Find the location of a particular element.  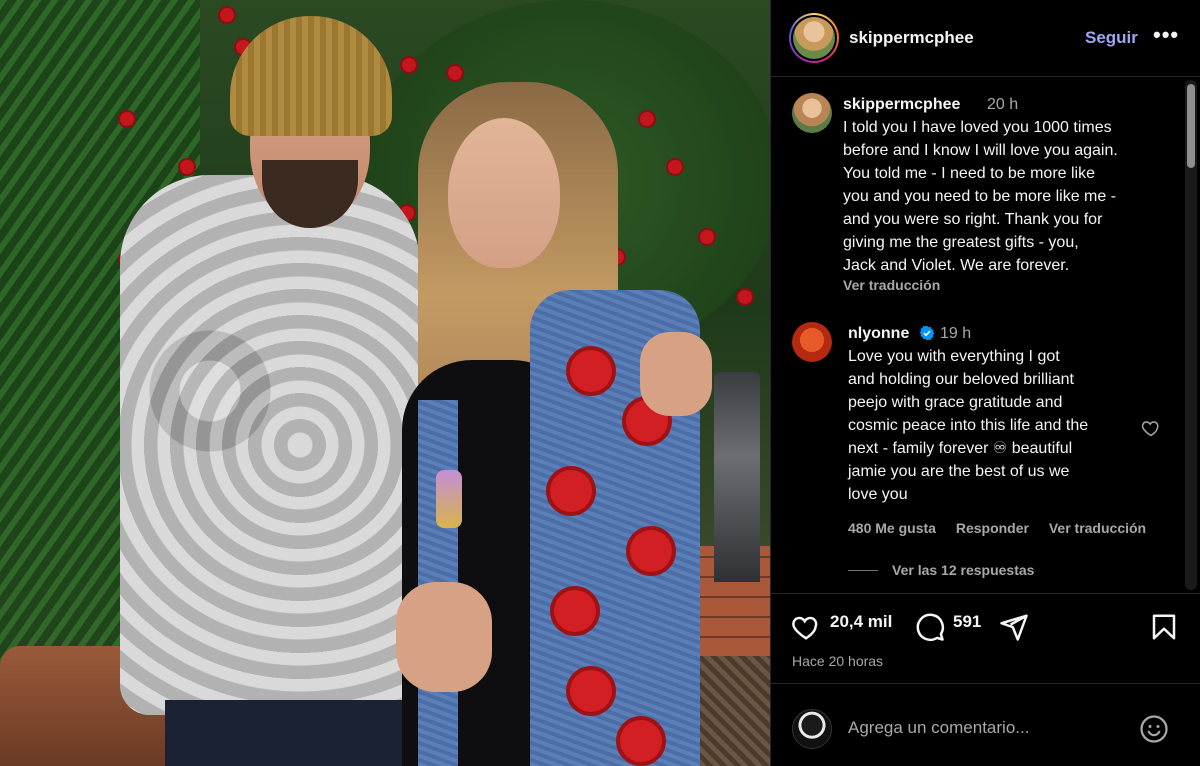

comments-count: 591 is located at coordinates (967, 622).